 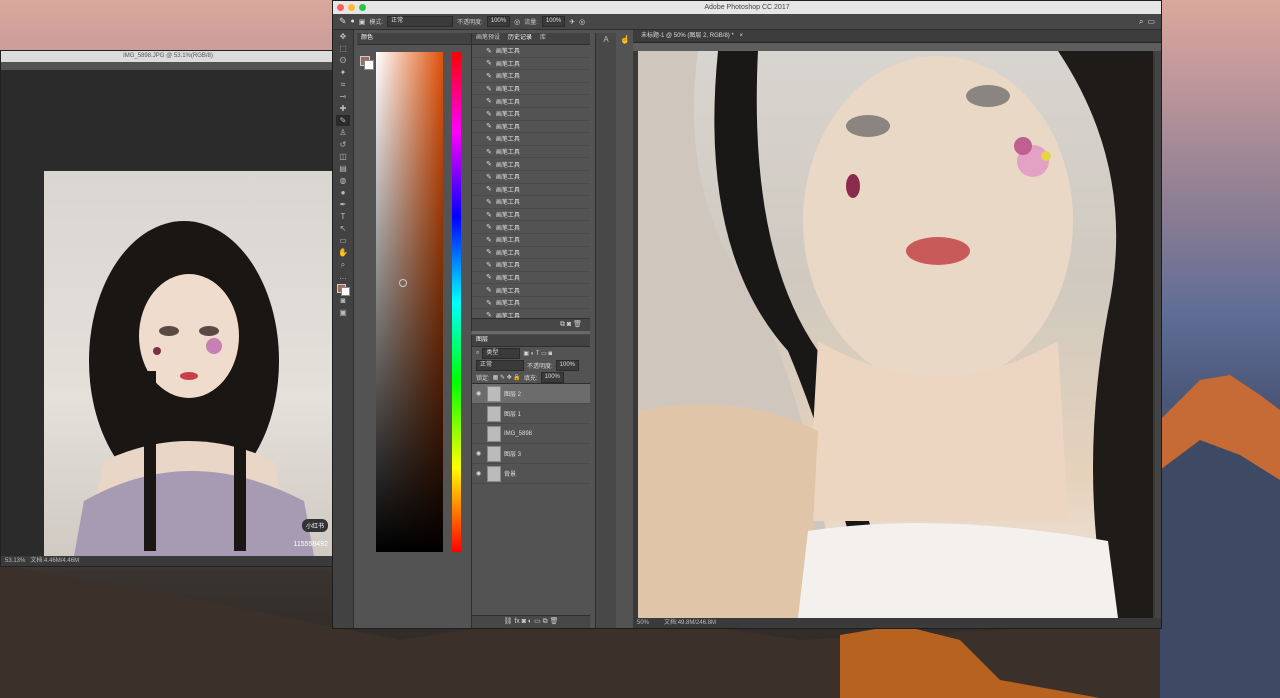 What do you see at coordinates (897, 36) in the screenshot?
I see `document-tab: 未标题-1 @ 50% (图层 2, RGB/8) * ×` at bounding box center [897, 36].